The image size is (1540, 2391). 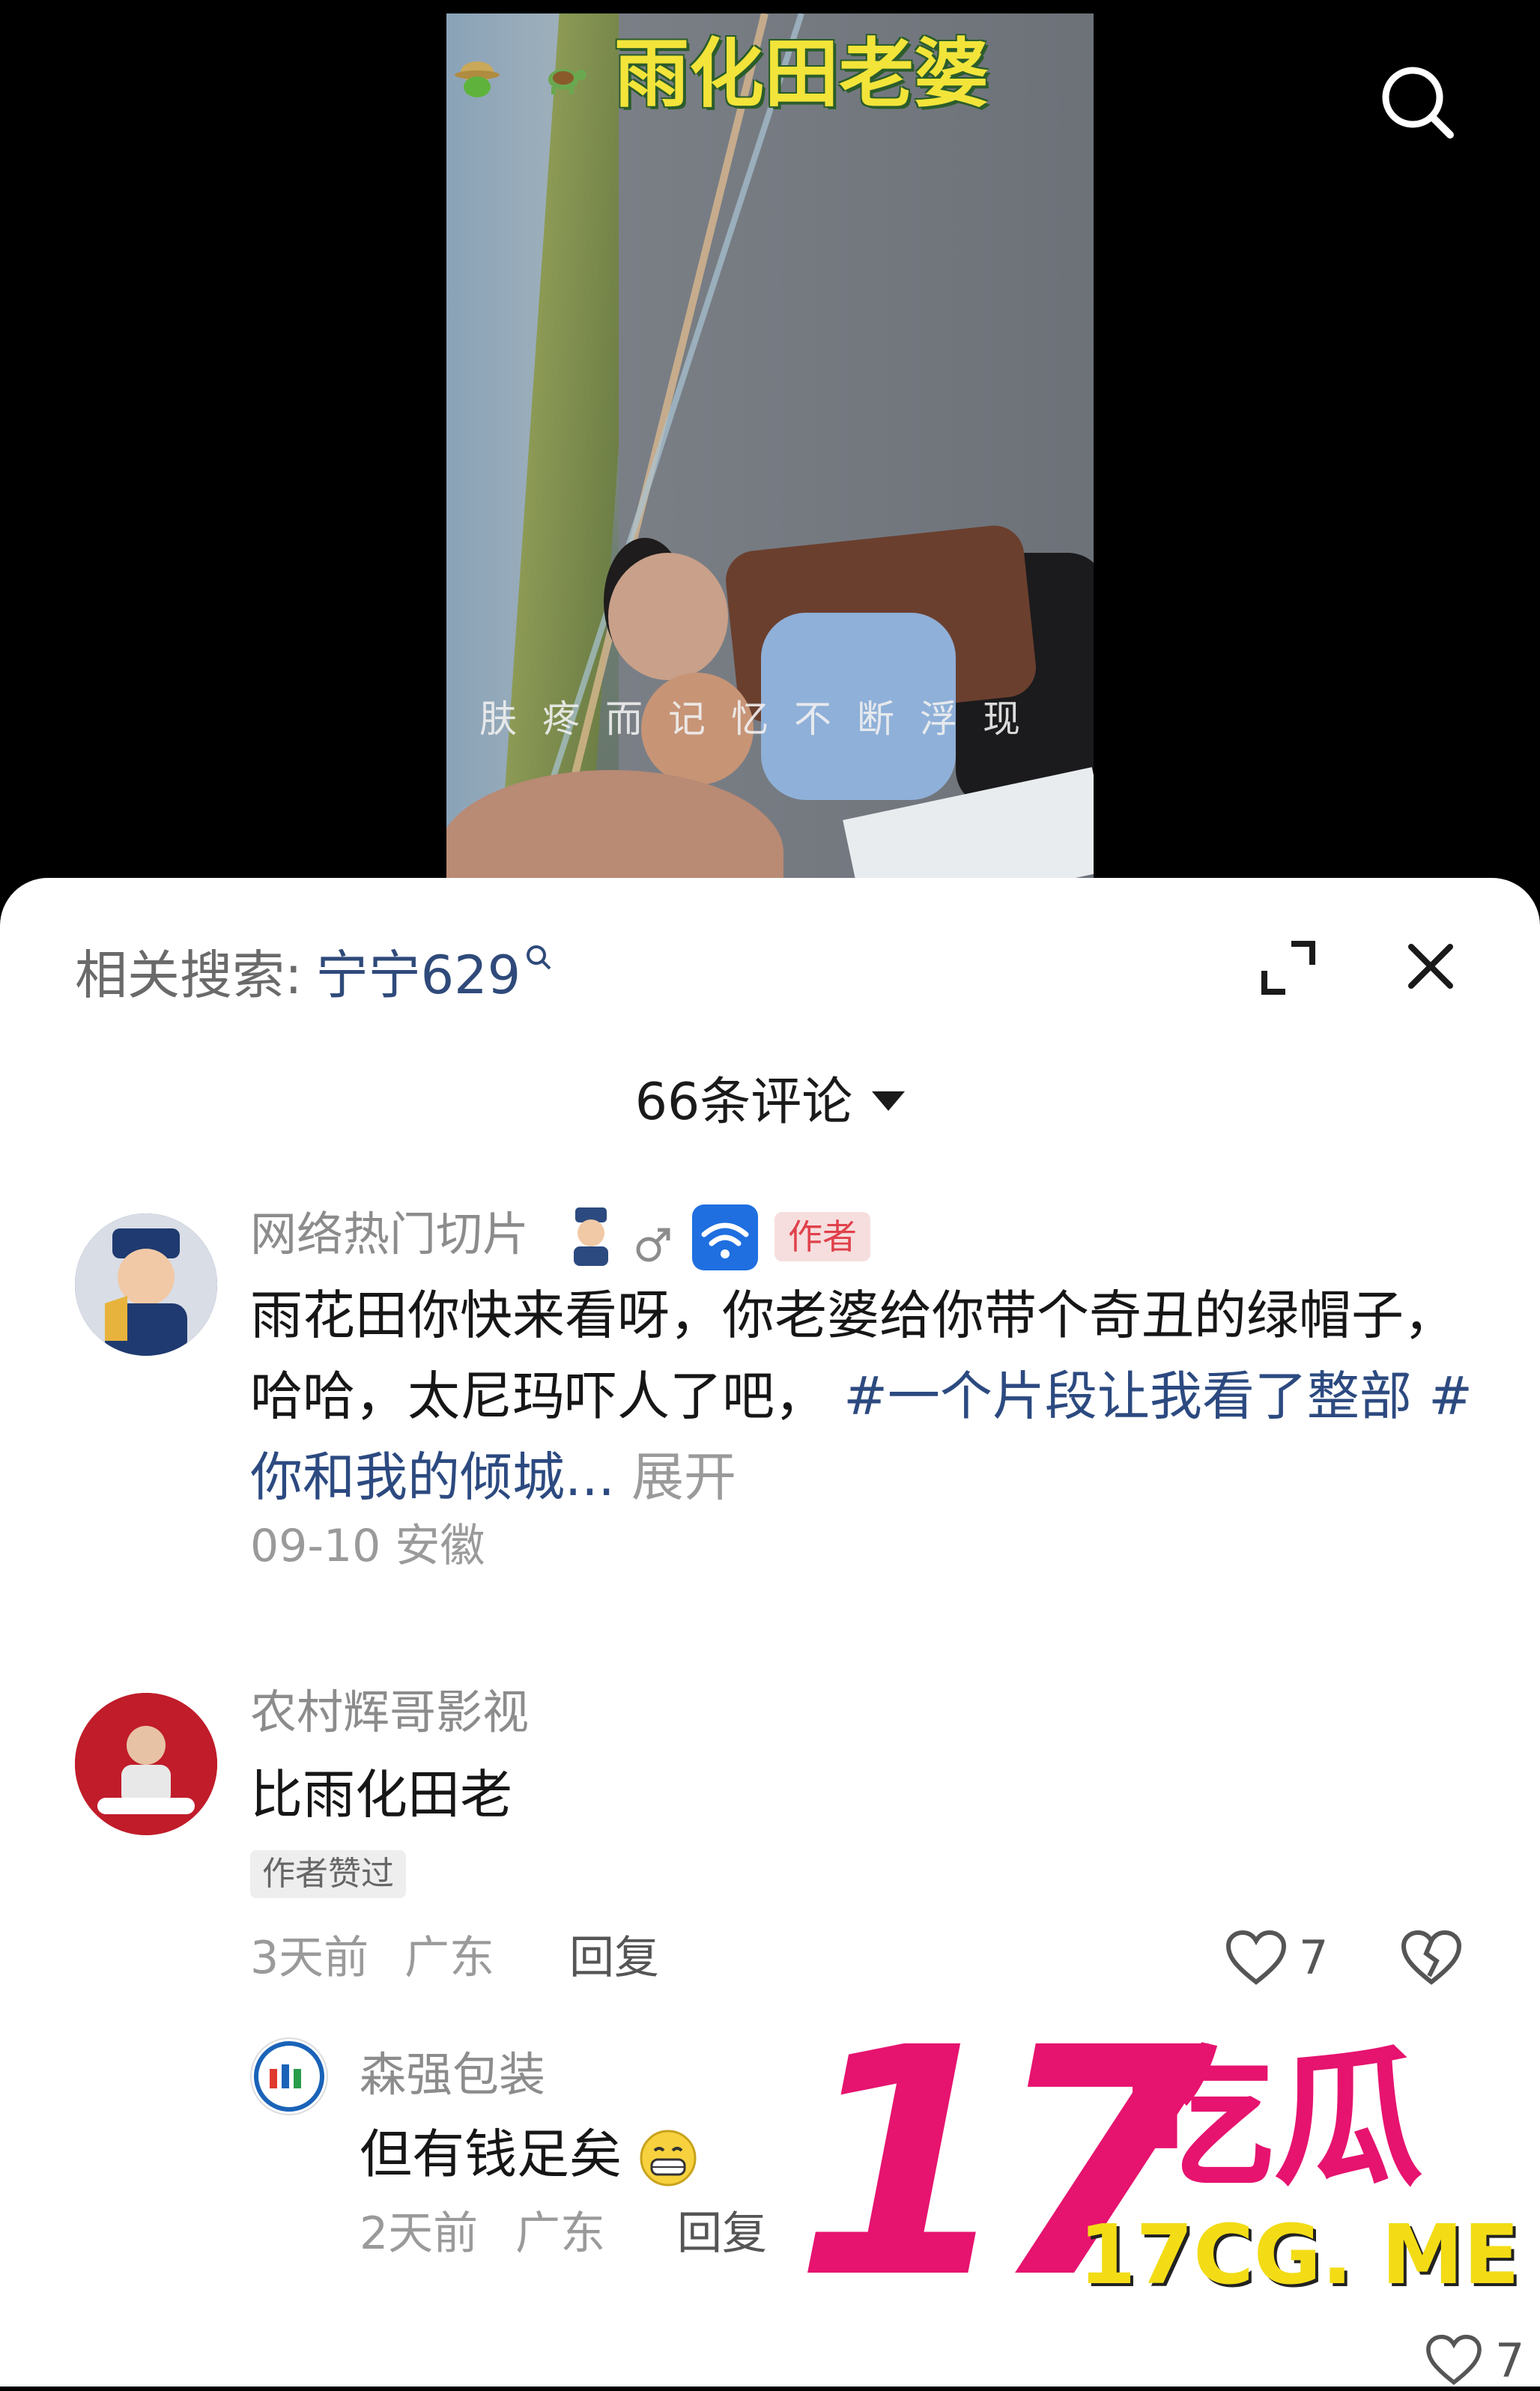 I want to click on male-symbol-icon, so click(x=653, y=1245).